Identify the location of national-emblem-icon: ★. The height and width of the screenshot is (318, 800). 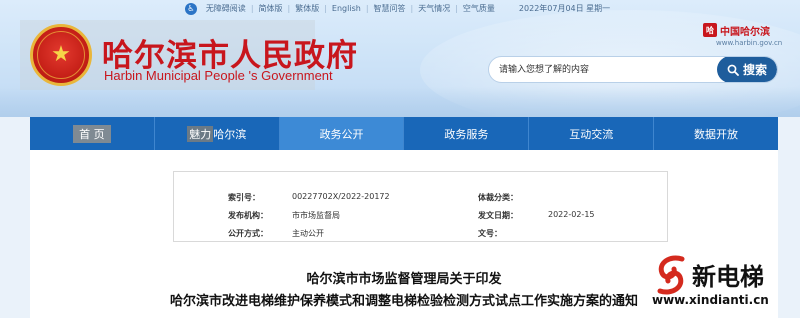
(61, 55).